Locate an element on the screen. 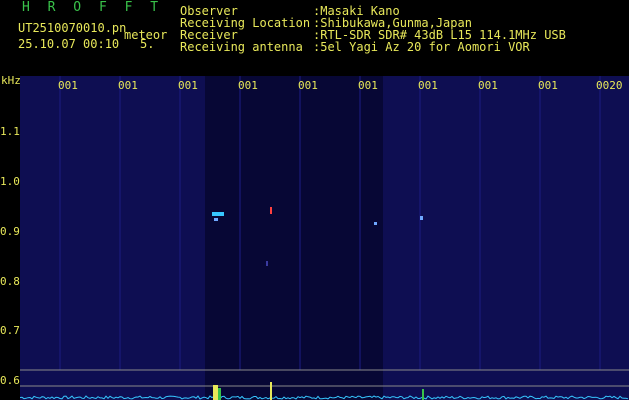 This screenshot has height=400, width=629. file-name: UT2510070010.pn is located at coordinates (72, 28).